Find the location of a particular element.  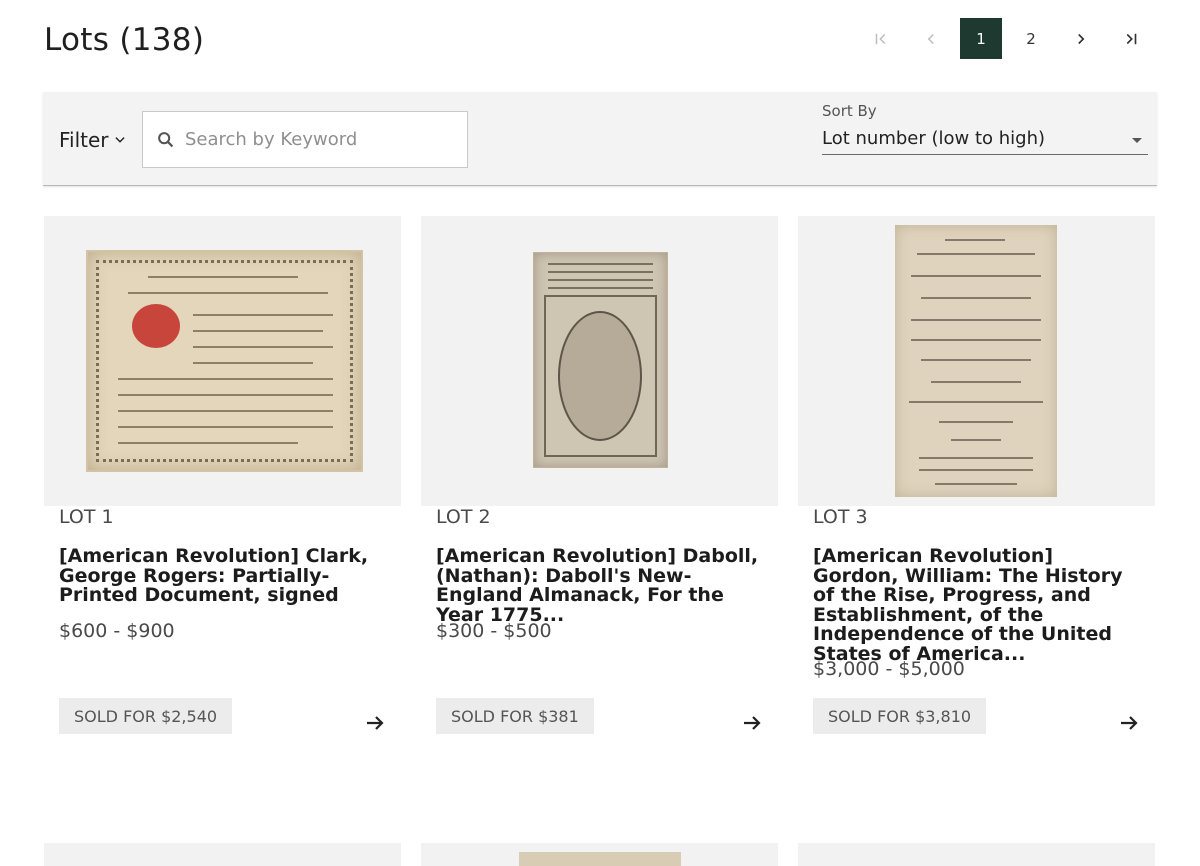

chevron-left-icon is located at coordinates (930, 38).